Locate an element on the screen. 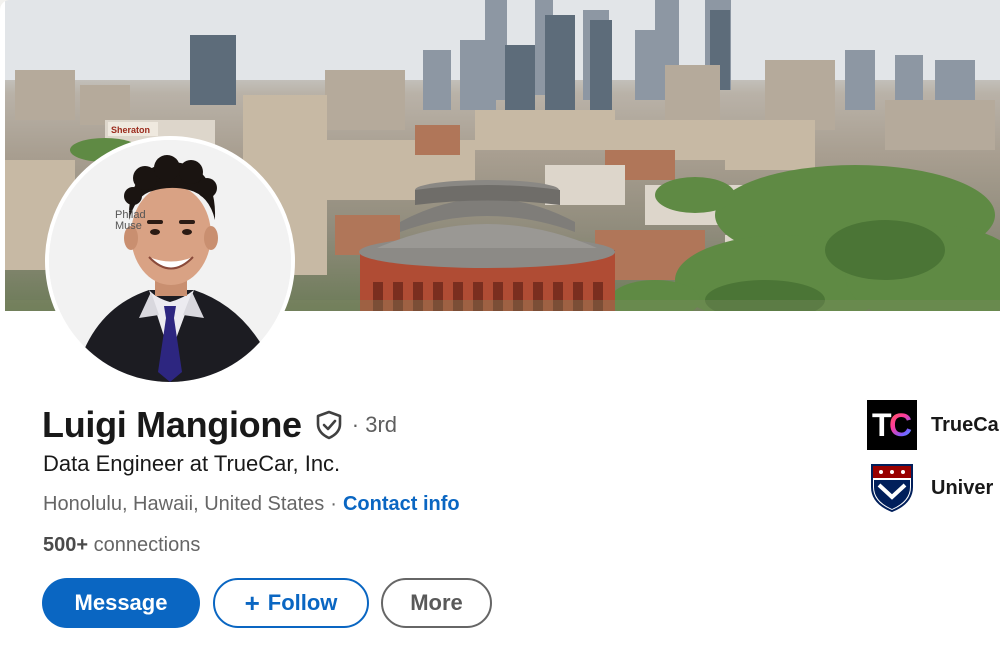 The height and width of the screenshot is (666, 1000). profile-location: Honolulu, Hawaii, United States is located at coordinates (184, 504).